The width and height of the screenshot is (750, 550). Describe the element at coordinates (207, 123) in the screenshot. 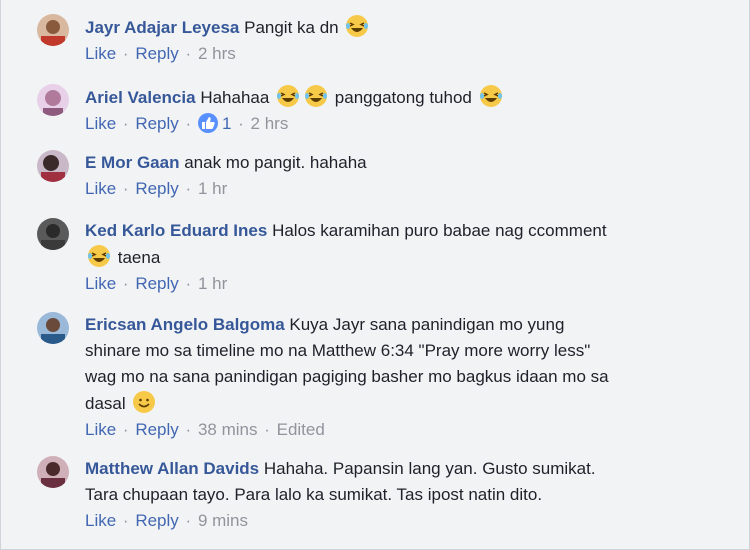

I see `like-reaction-icon` at that location.